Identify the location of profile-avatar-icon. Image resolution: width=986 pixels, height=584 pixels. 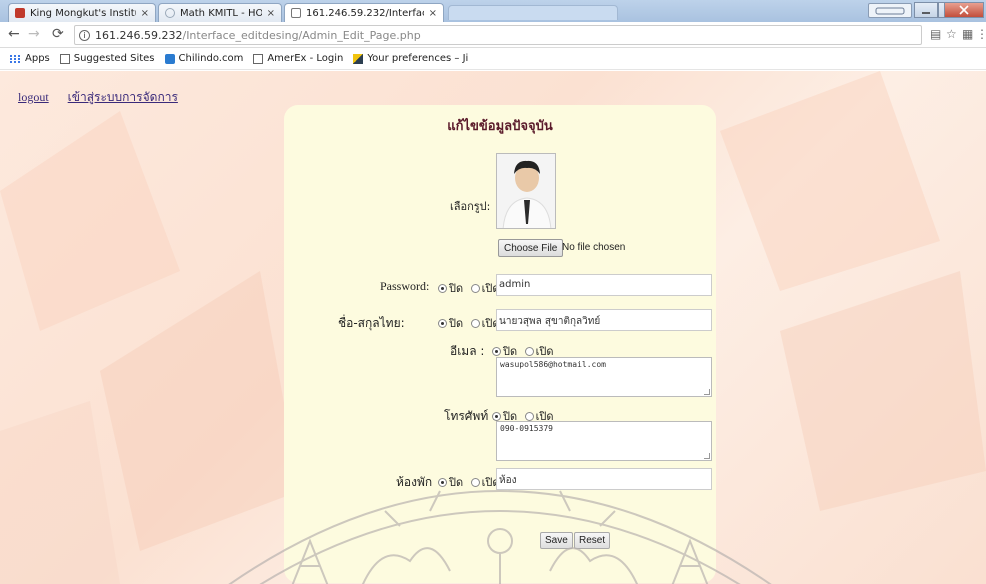
(890, 10).